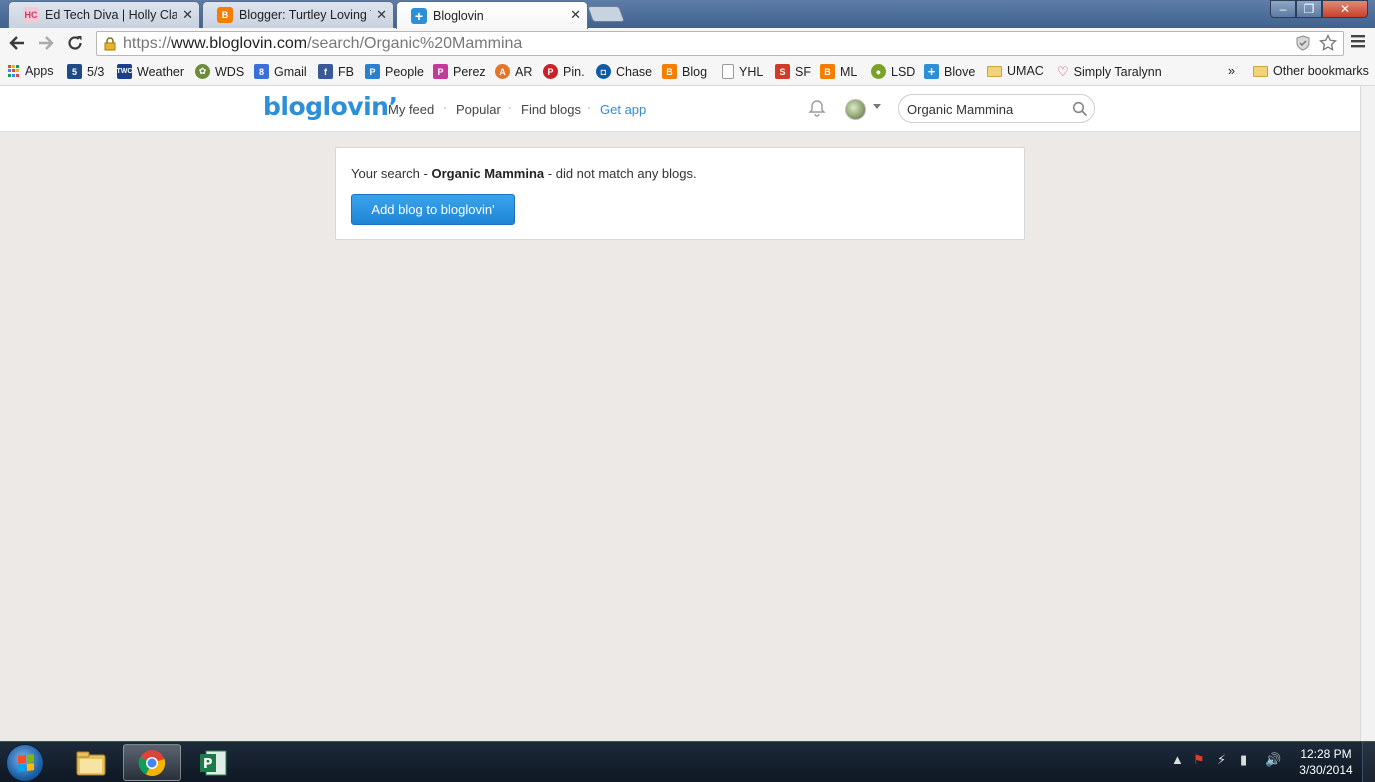 Image resolution: width=1375 pixels, height=782 pixels. Describe the element at coordinates (1303, 43) in the screenshot. I see `shield-icon` at that location.